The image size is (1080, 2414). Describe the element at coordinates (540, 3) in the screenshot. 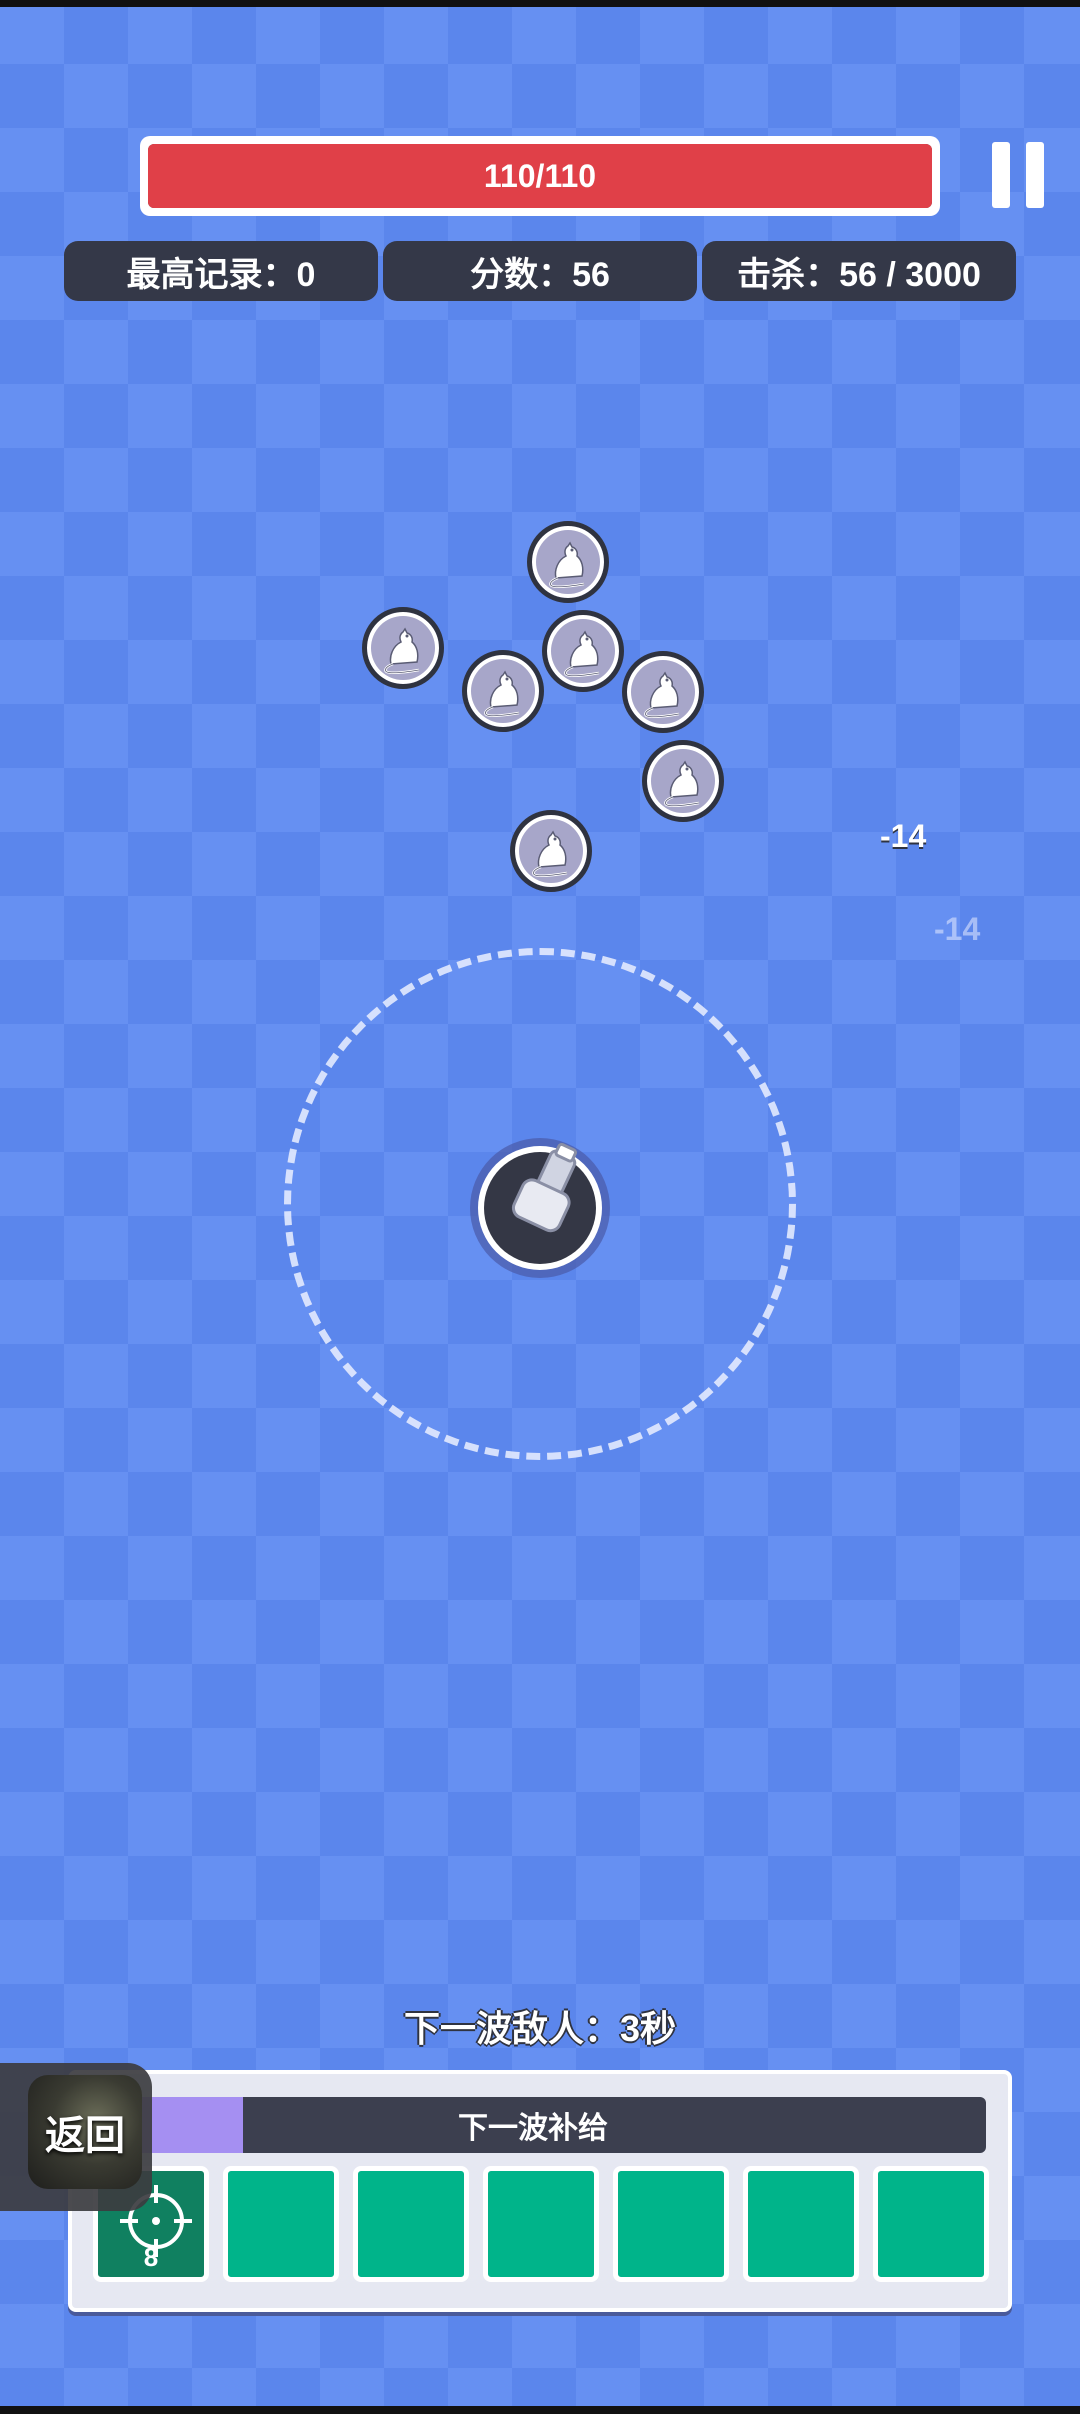

I see `top-edge` at that location.